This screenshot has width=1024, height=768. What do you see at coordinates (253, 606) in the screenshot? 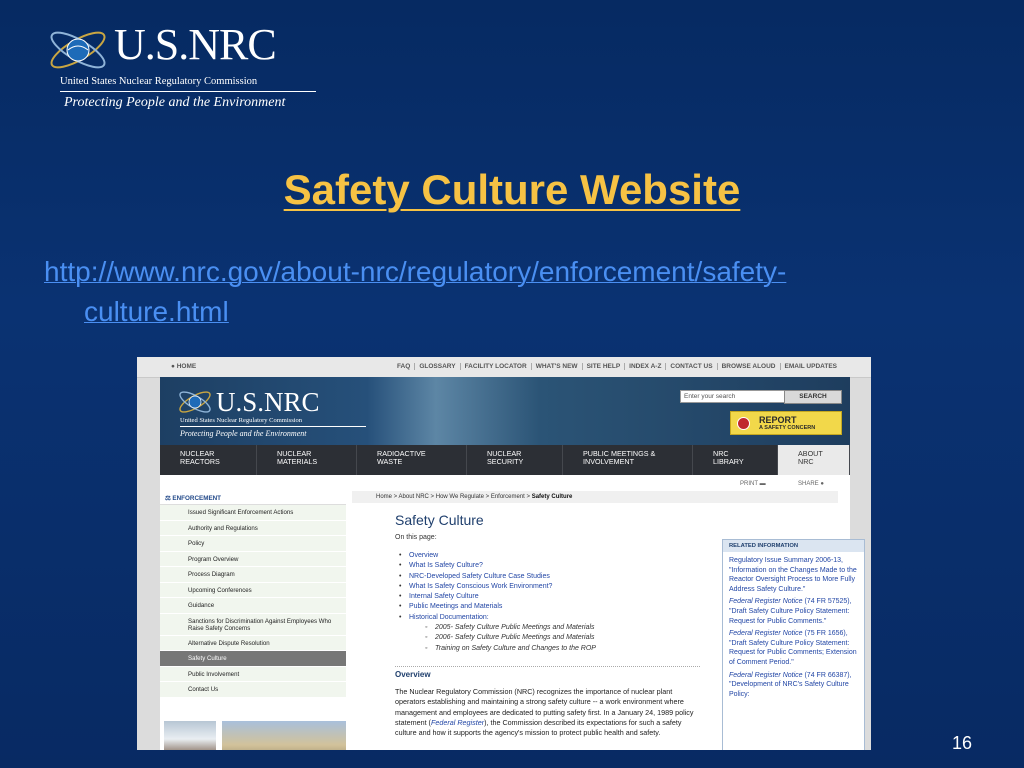
I see `sidebar-item: Guidance` at bounding box center [253, 606].